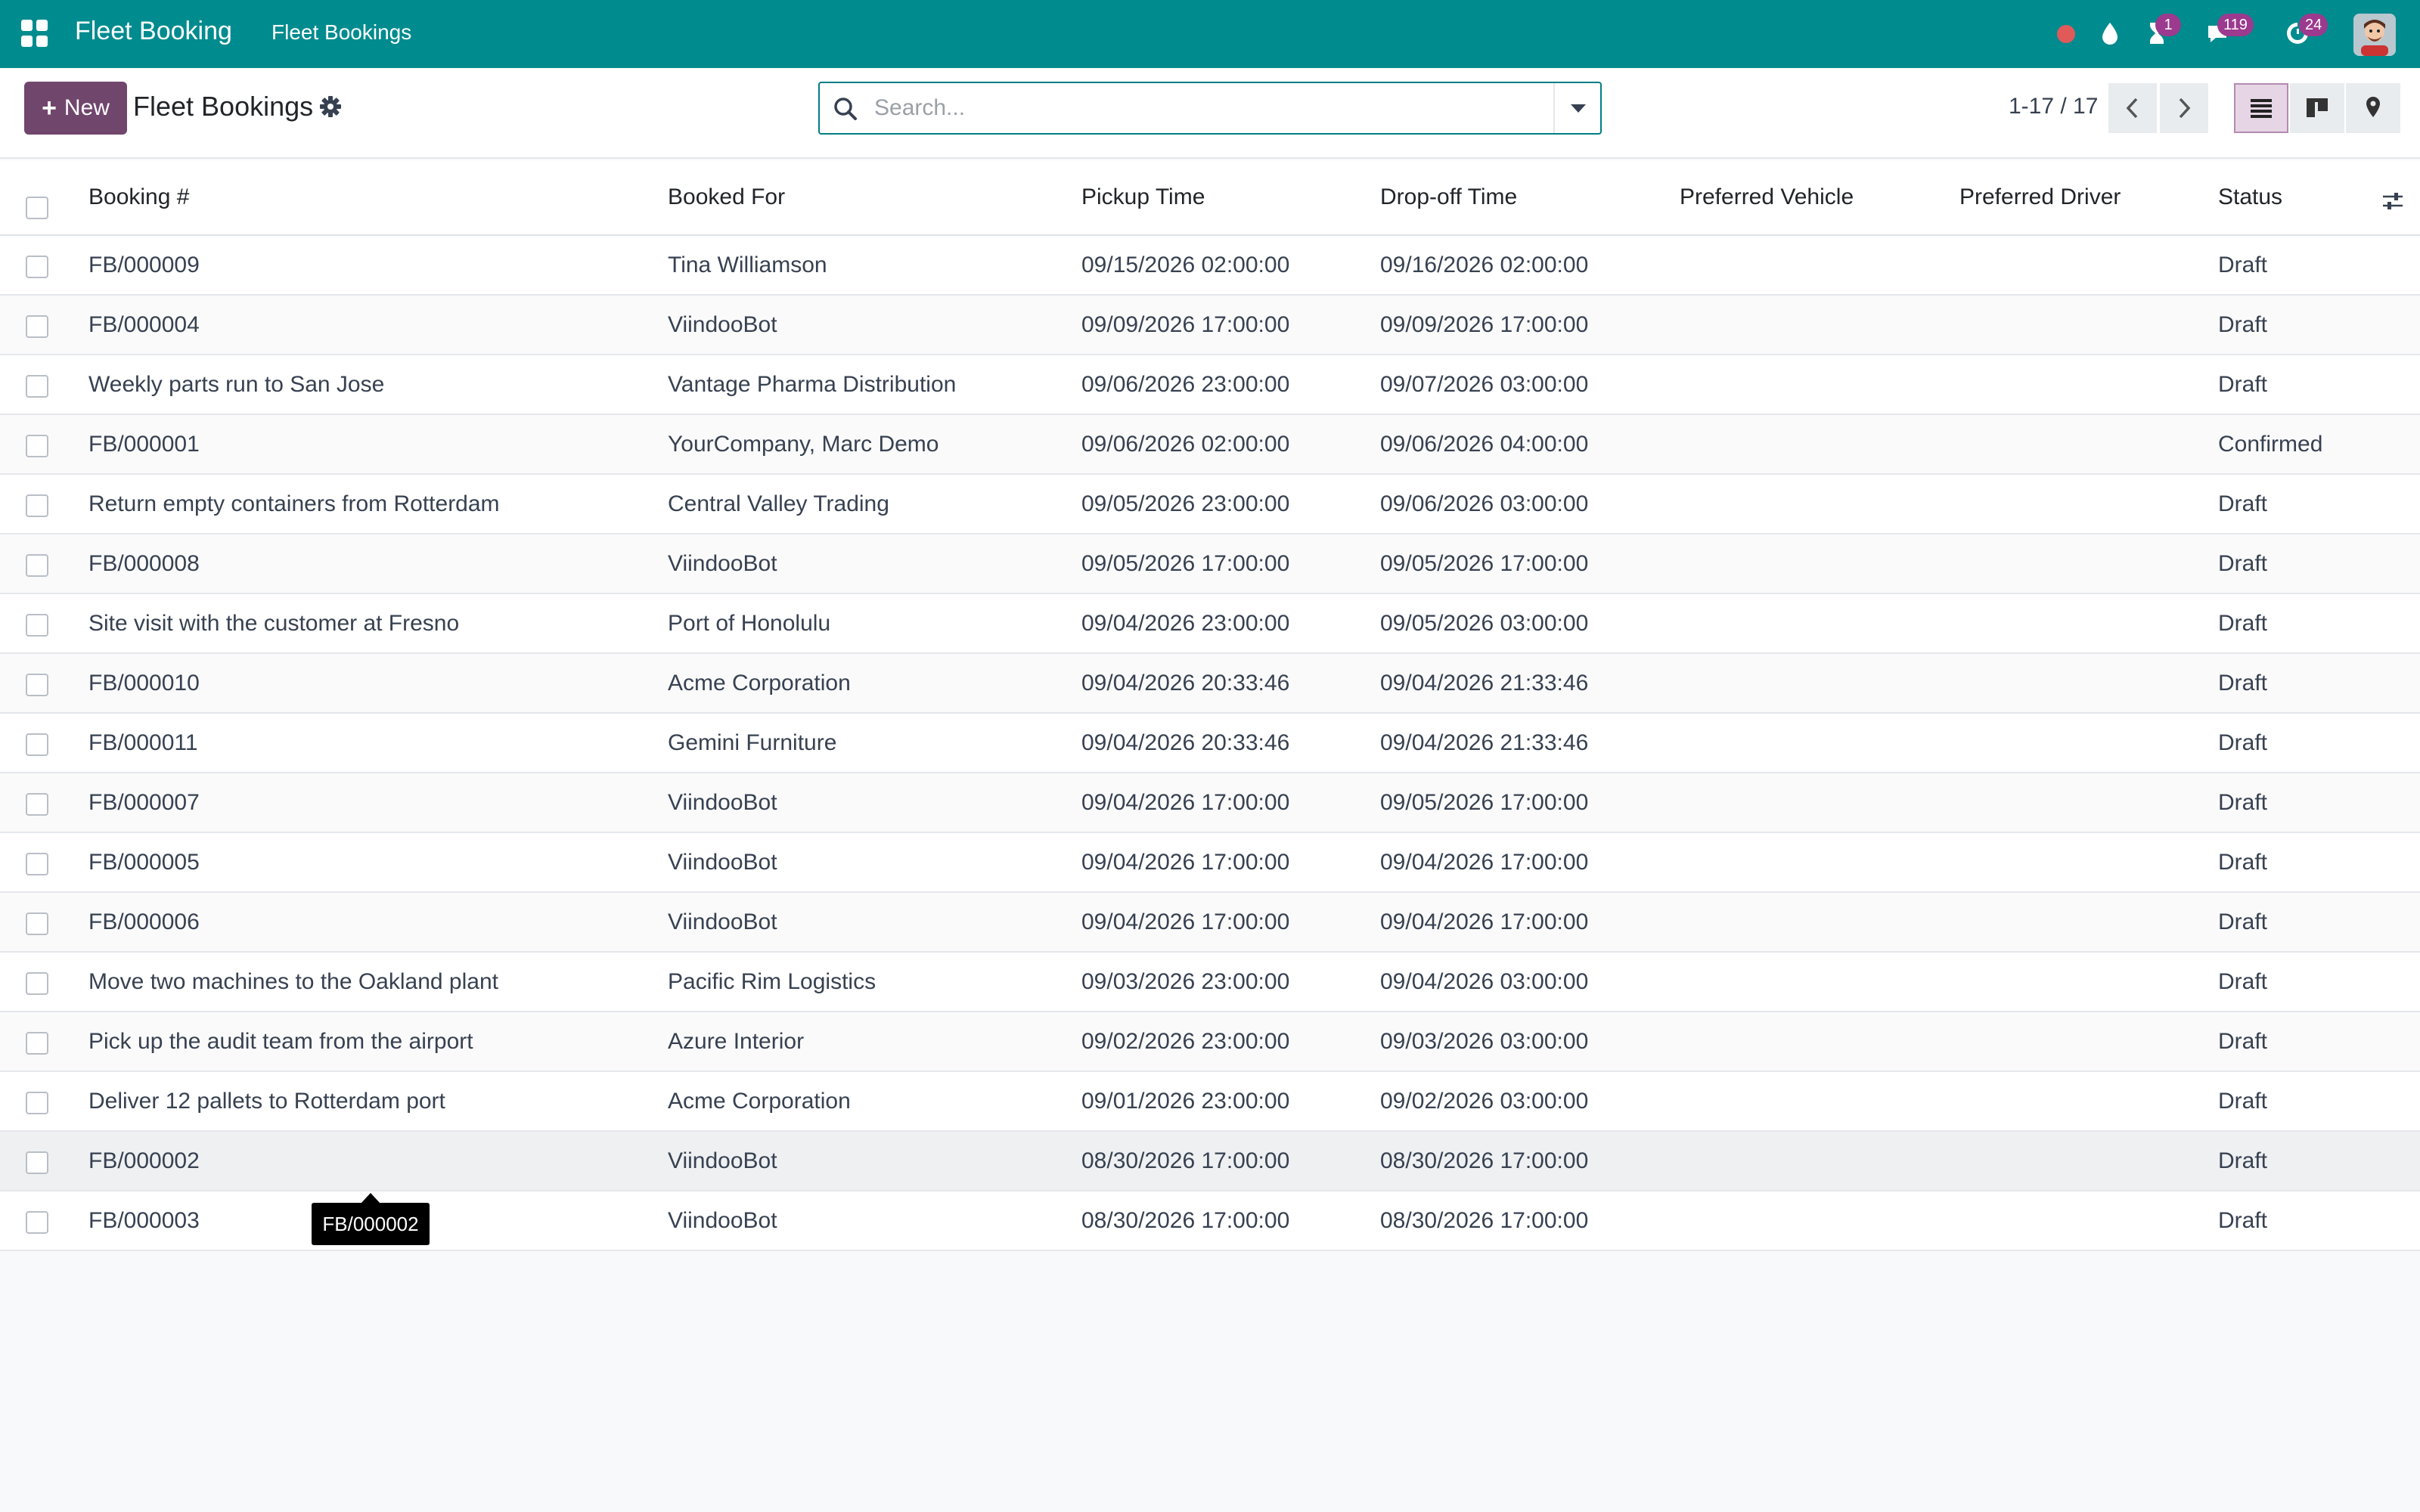 The height and width of the screenshot is (1512, 2420). What do you see at coordinates (1185, 384) in the screenshot?
I see `cell-pickup-time: 09/06/2026 23:00:00` at bounding box center [1185, 384].